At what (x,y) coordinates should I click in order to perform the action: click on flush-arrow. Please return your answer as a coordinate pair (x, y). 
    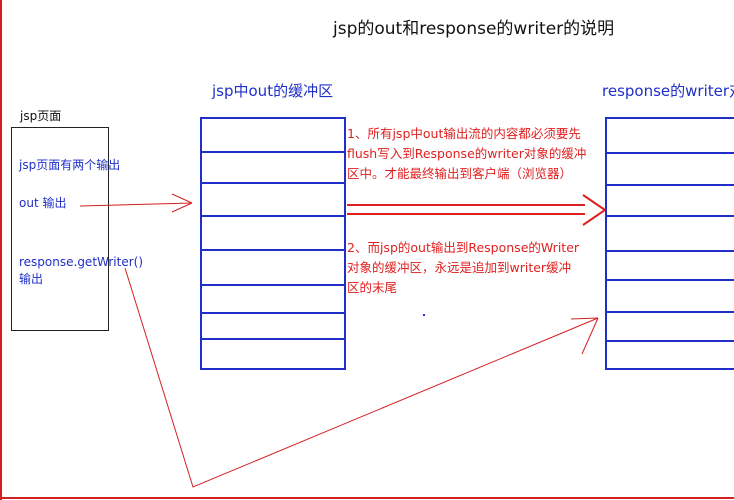
    Looking at the image, I should click on (476, 210).